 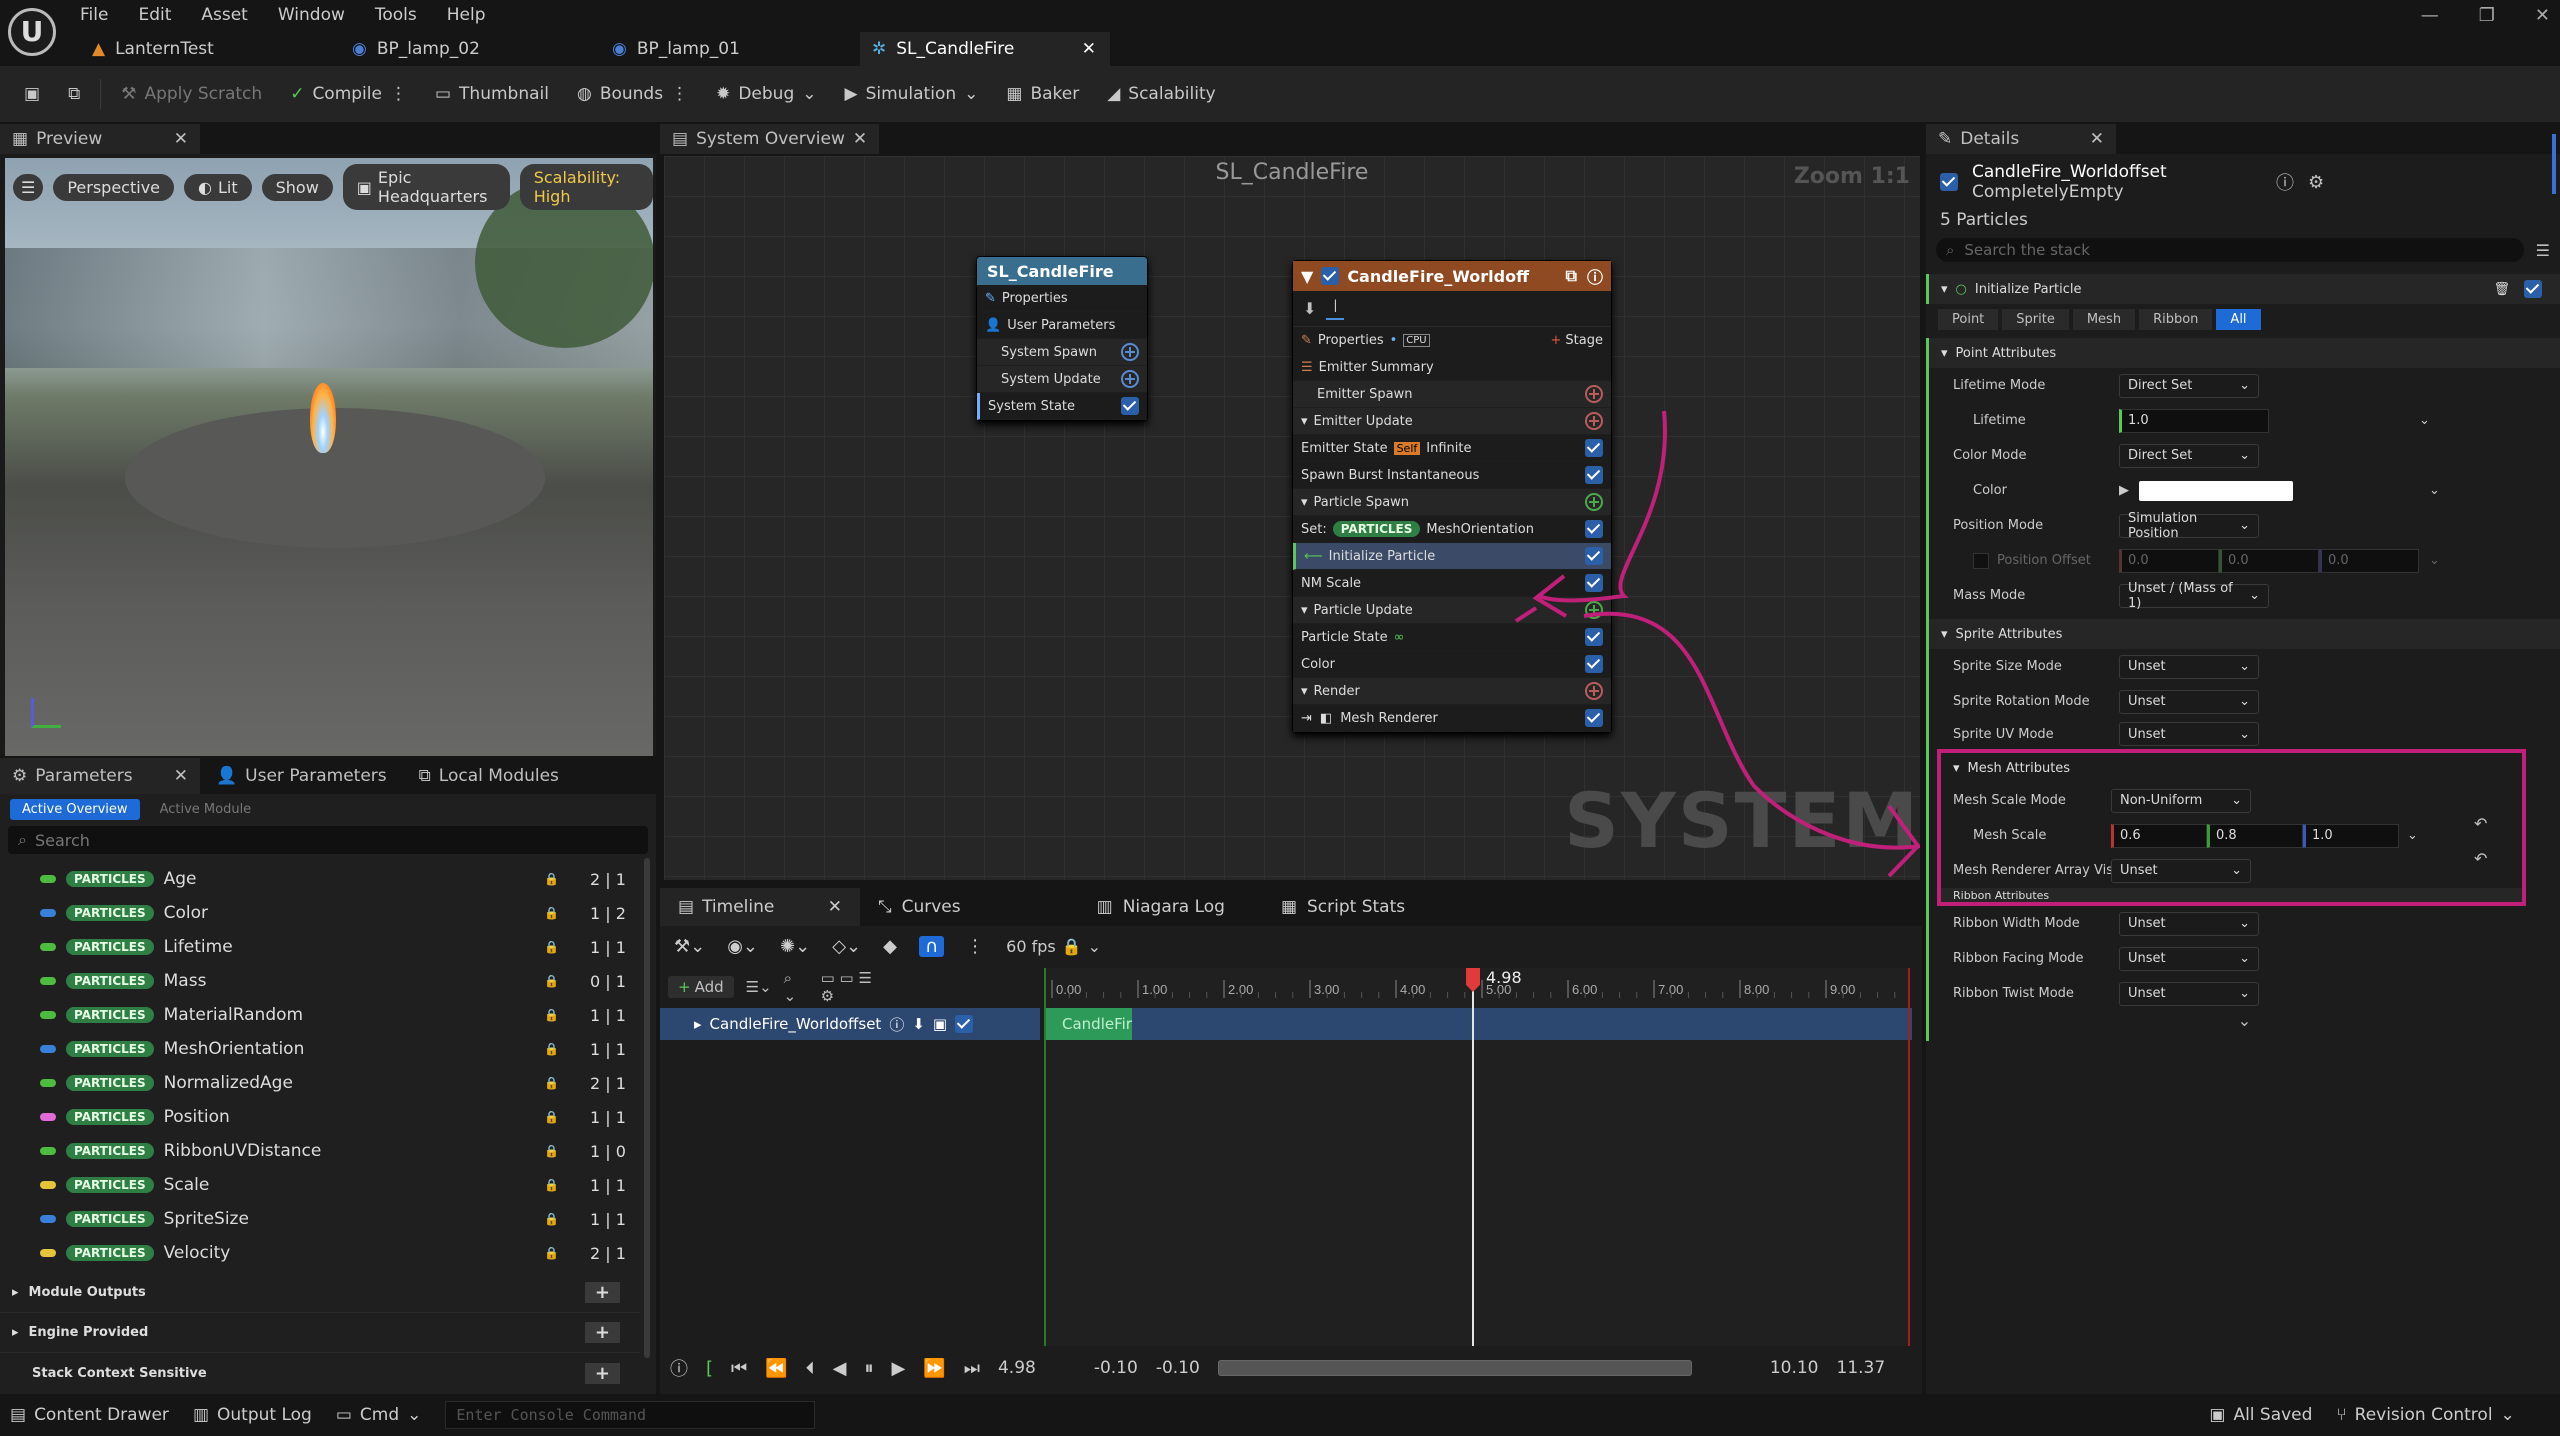 I want to click on show-button: Show, so click(x=297, y=187).